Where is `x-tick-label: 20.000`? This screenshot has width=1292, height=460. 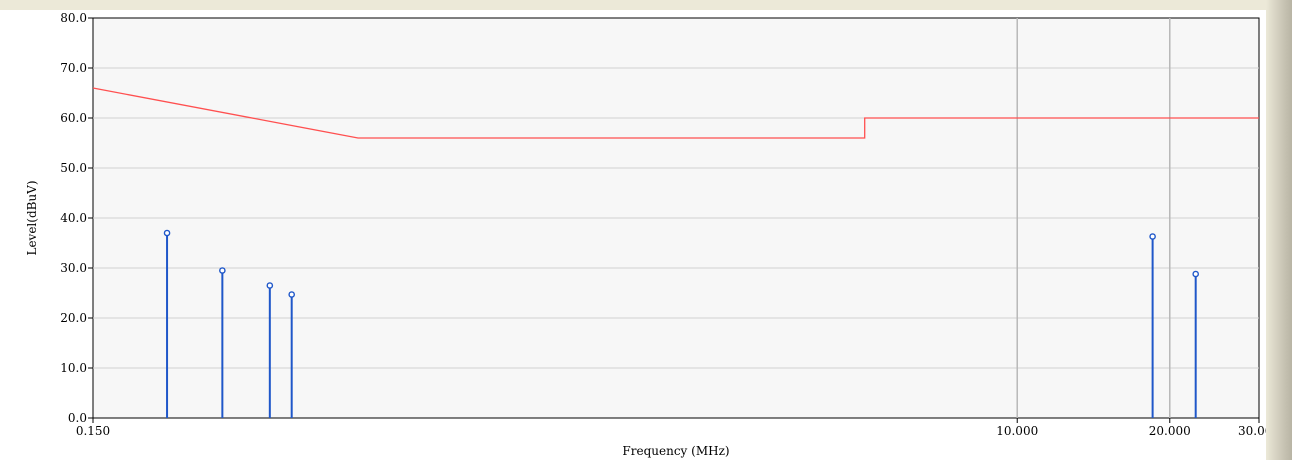 x-tick-label: 20.000 is located at coordinates (1170, 431).